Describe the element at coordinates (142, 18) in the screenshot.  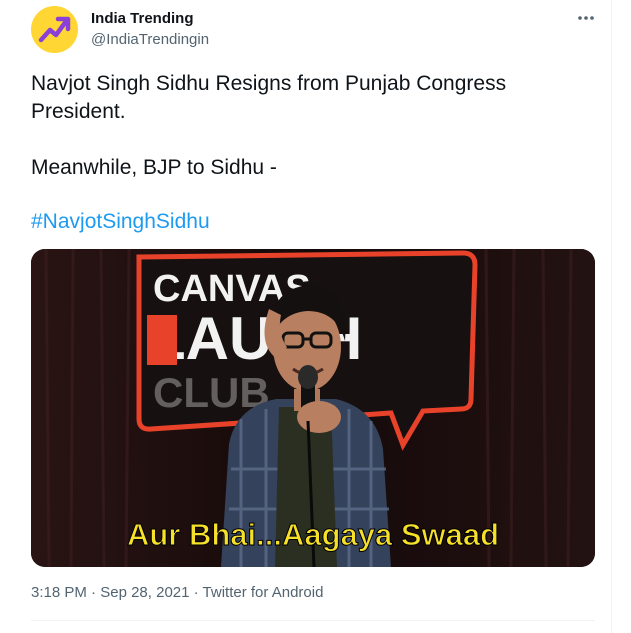
I see `display-name: India Trending` at that location.